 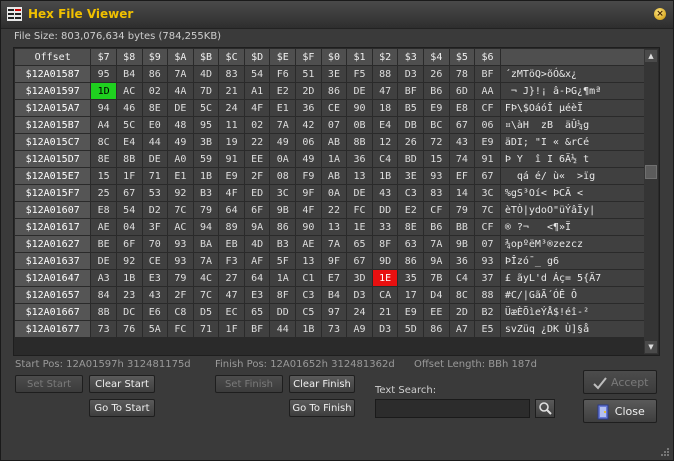 I want to click on hex-byte-cell: E3, so click(x=257, y=295).